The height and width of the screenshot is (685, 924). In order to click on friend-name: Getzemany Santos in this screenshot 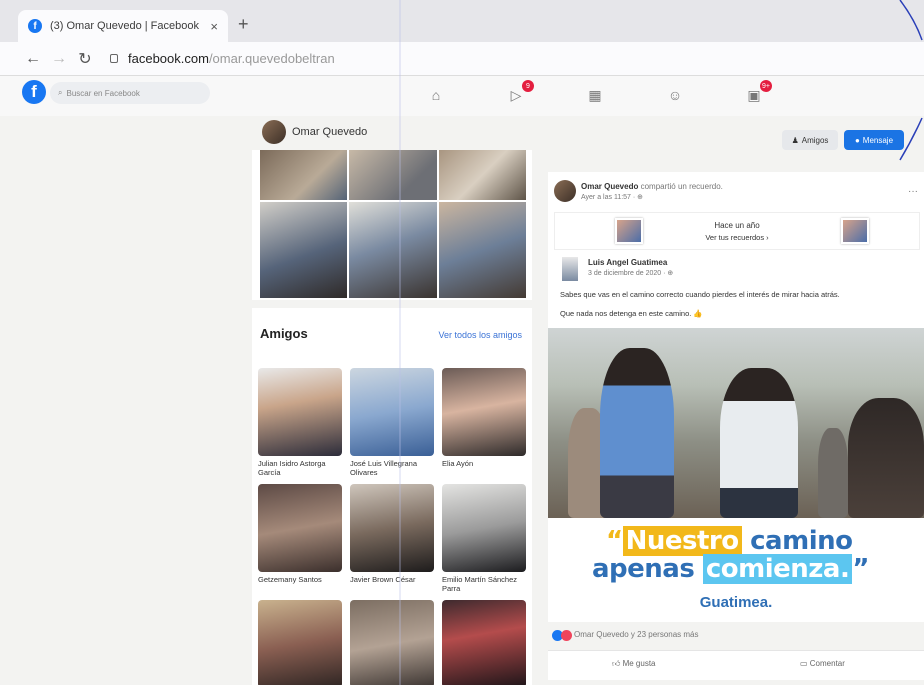, I will do `click(300, 579)`.